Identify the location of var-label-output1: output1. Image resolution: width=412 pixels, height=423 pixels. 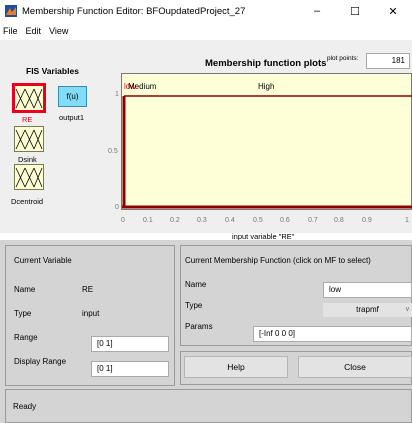
(72, 117).